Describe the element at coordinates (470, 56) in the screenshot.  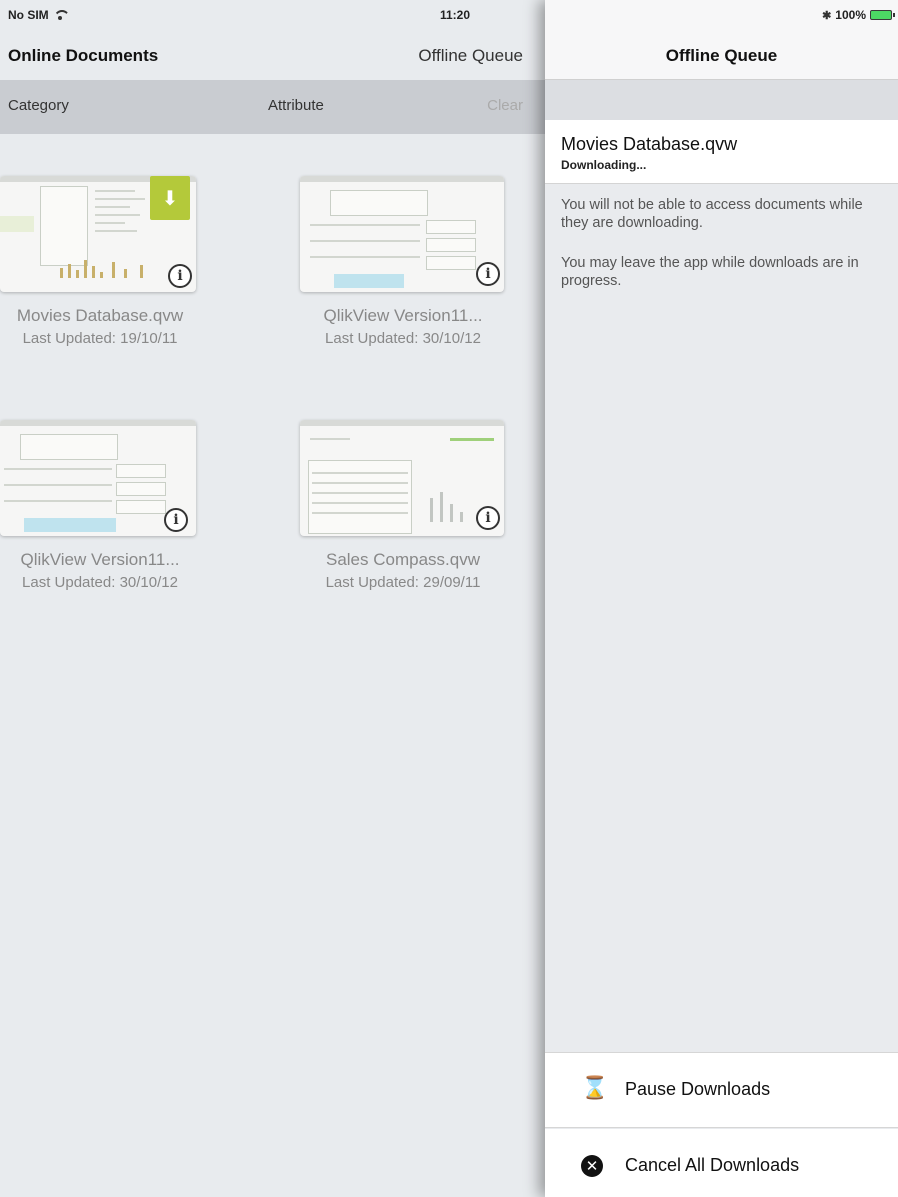
I see `offline-queue-button: Offline Queue` at that location.